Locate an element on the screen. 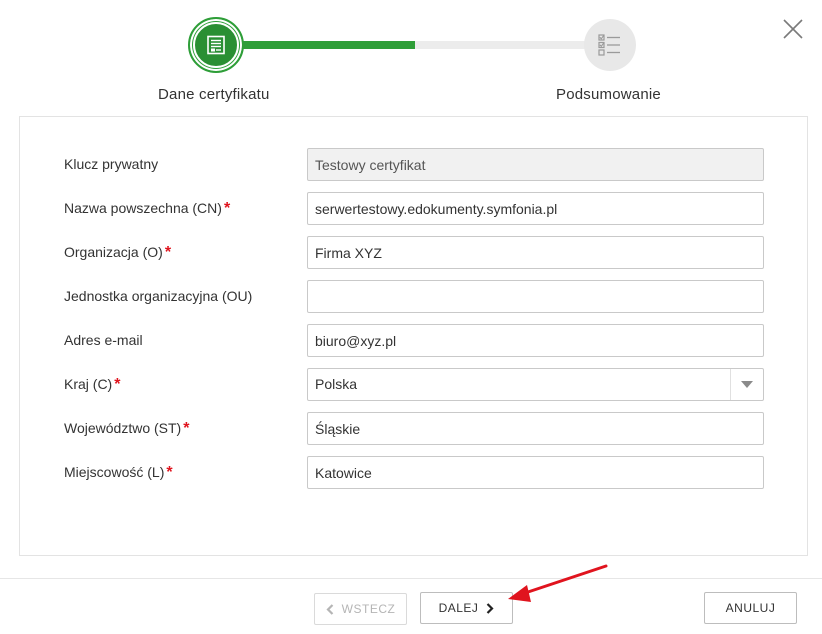 This screenshot has width=822, height=634. chevron-right-icon is located at coordinates (490, 608).